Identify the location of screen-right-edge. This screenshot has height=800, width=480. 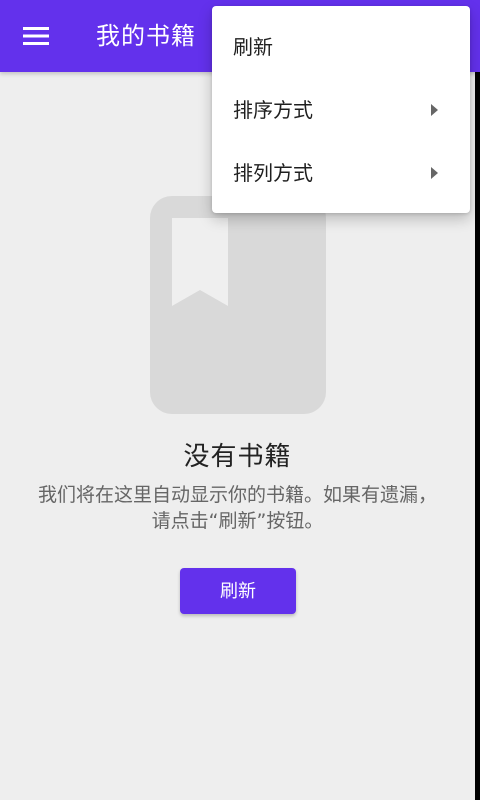
(477, 436).